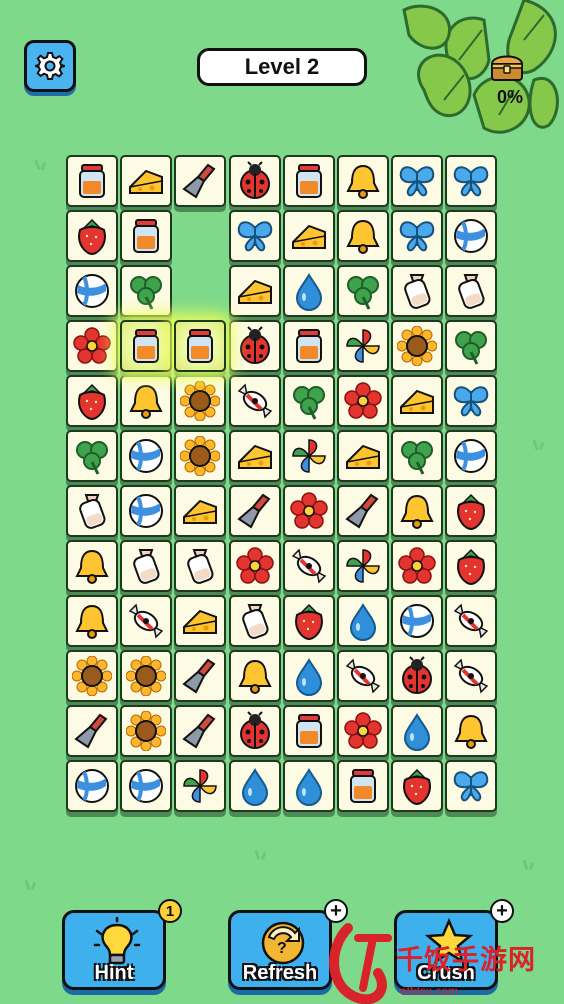 The image size is (564, 1004). I want to click on bottle-icon, so click(417, 291).